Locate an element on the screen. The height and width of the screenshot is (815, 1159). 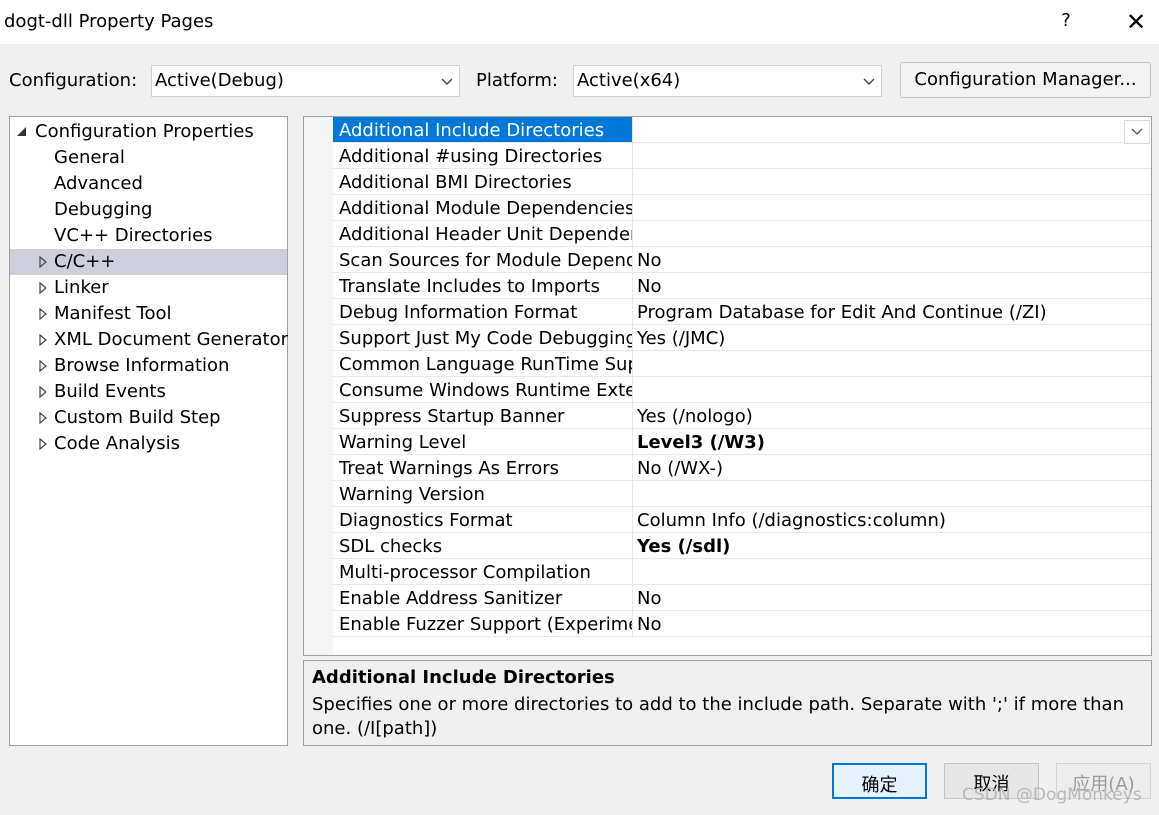
property-name: Enable Fuzzer Support (Experimental) is located at coordinates (482, 623).